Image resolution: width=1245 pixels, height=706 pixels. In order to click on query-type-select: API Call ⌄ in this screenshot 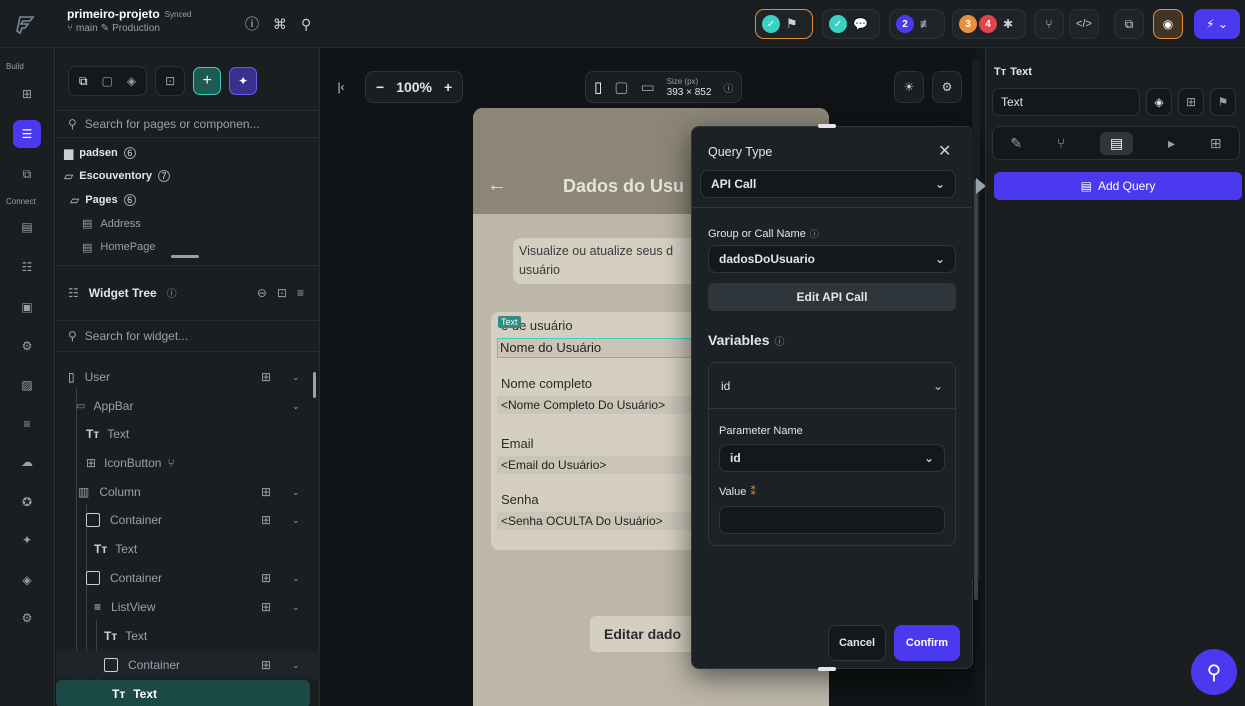, I will do `click(828, 184)`.